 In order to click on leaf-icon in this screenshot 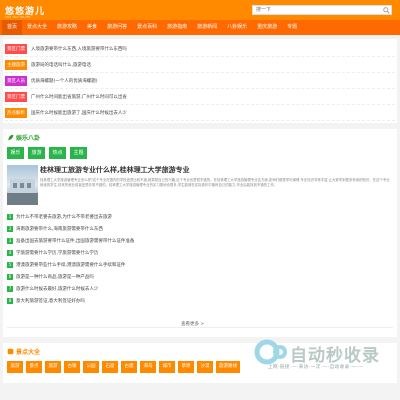, I will do `click(11, 137)`.